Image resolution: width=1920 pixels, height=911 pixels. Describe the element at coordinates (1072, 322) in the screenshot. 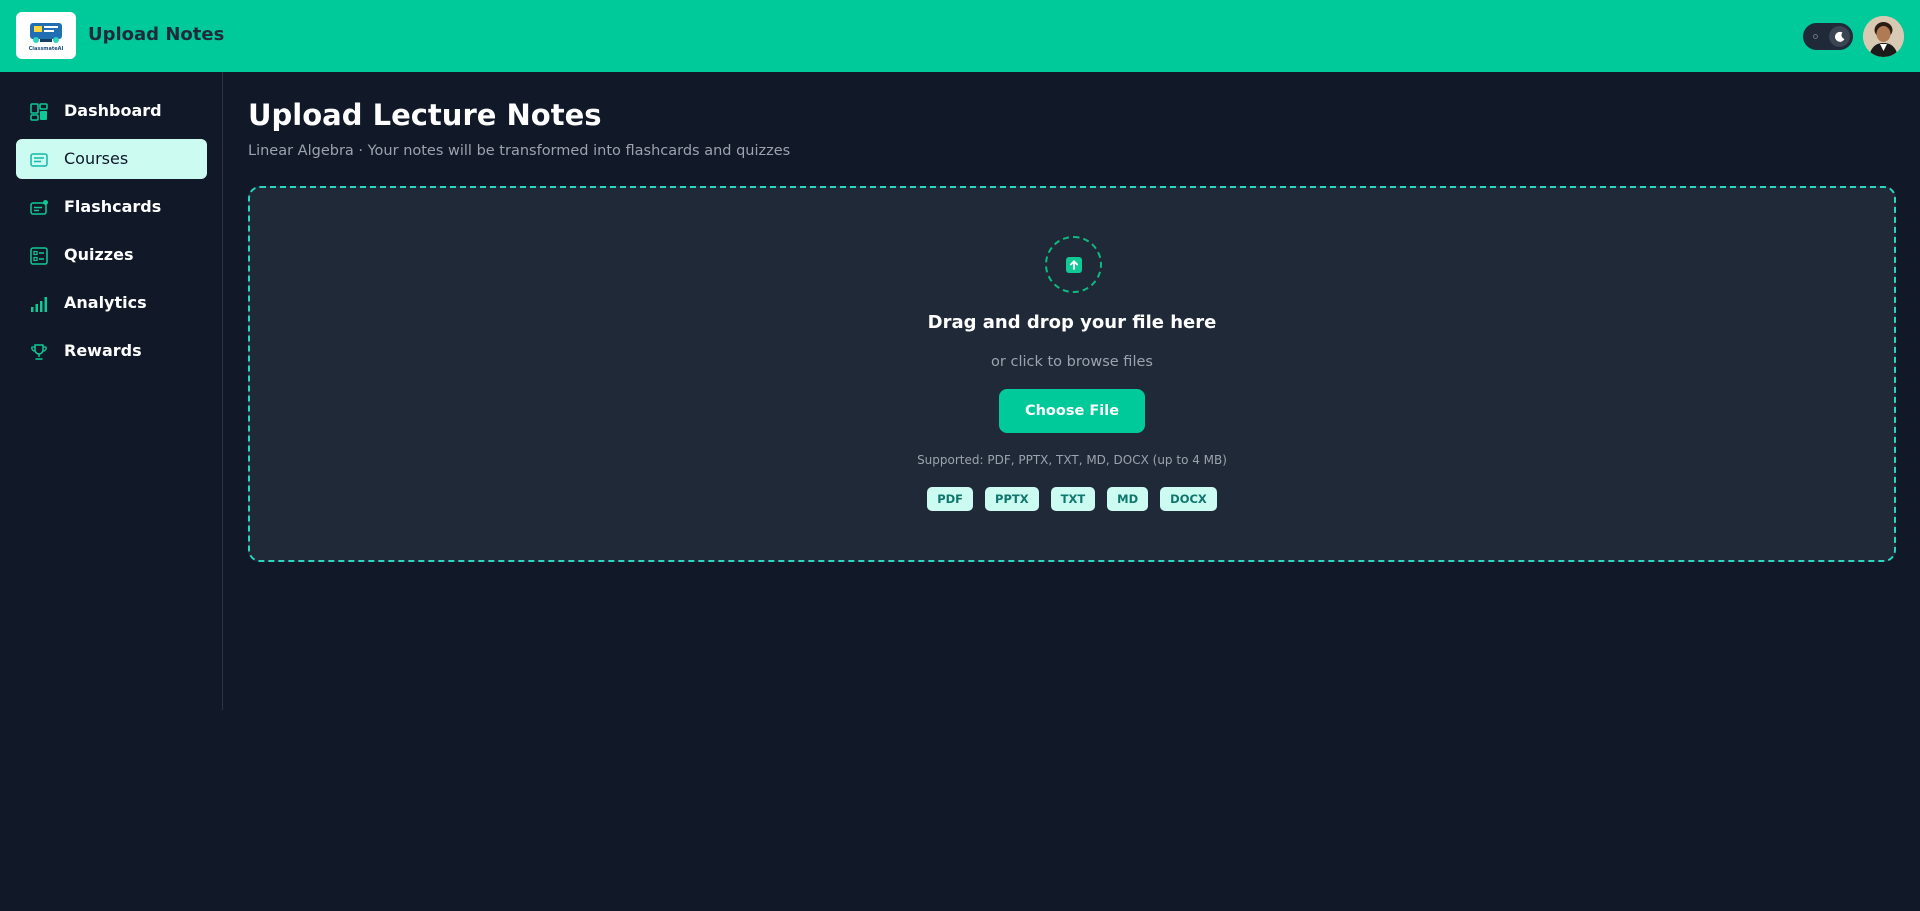

I see `dropzone-title: Drag and drop your file here` at that location.